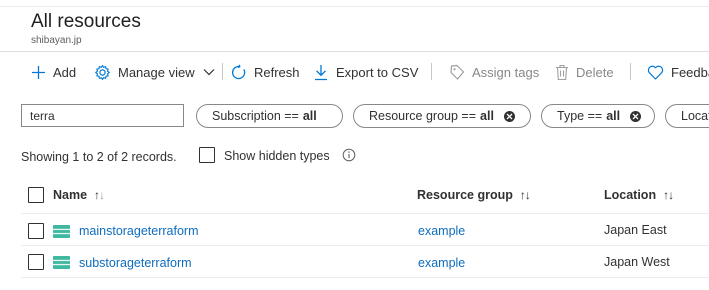 Image resolution: width=709 pixels, height=290 pixels. What do you see at coordinates (354, 51) in the screenshot?
I see `header-divider` at bounding box center [354, 51].